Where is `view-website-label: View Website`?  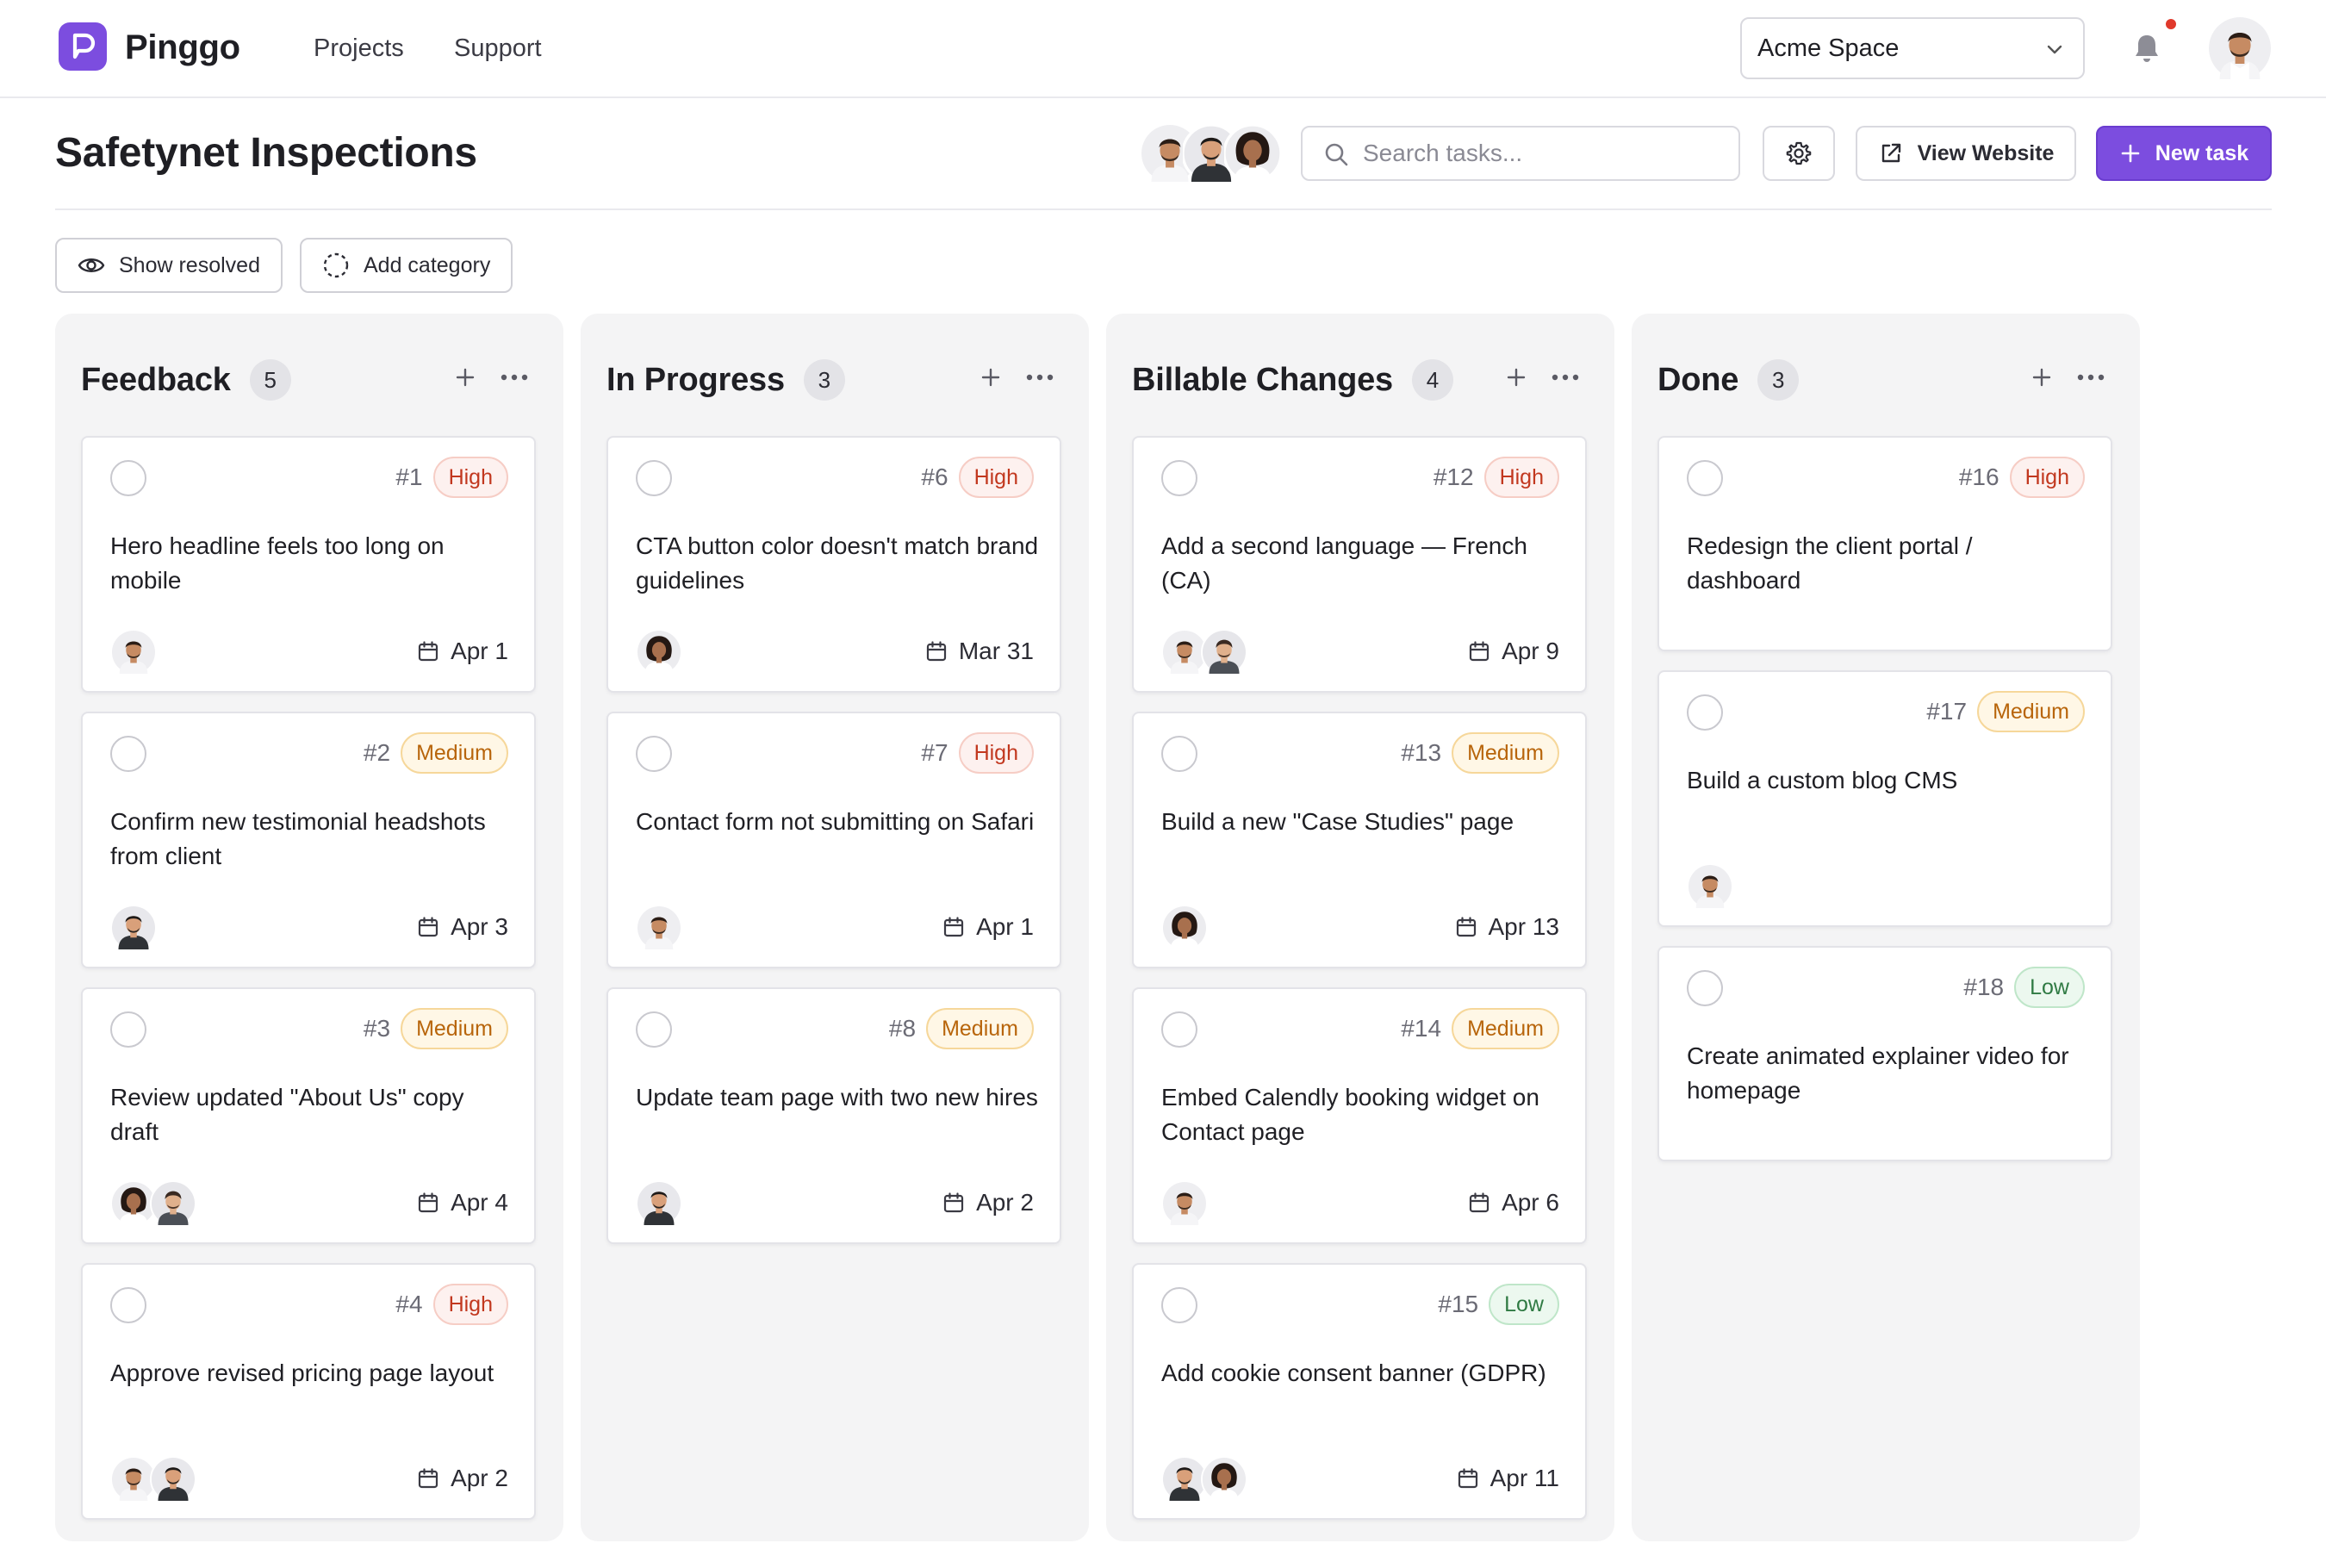
view-website-label: View Website is located at coordinates (1986, 153).